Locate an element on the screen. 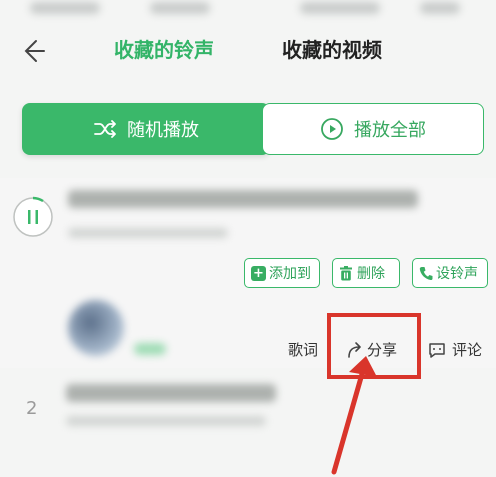 This screenshot has width=496, height=477. shuffle-play-button: 随机播放 is located at coordinates (146, 129).